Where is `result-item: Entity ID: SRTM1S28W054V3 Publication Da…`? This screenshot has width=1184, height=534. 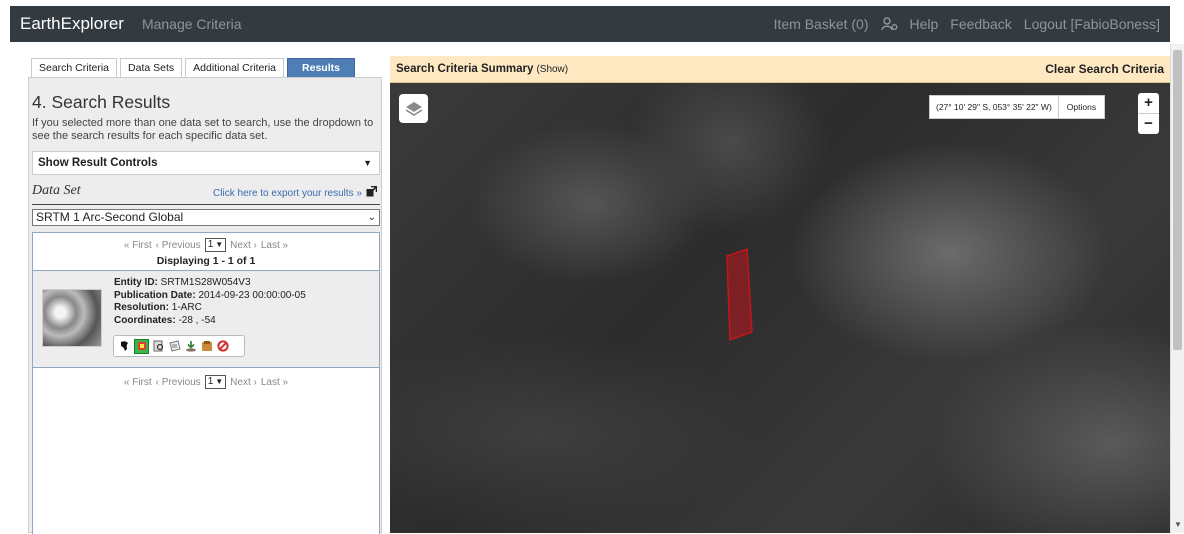
result-item: Entity ID: SRTM1S28W054V3 Publication Da… is located at coordinates (206, 319).